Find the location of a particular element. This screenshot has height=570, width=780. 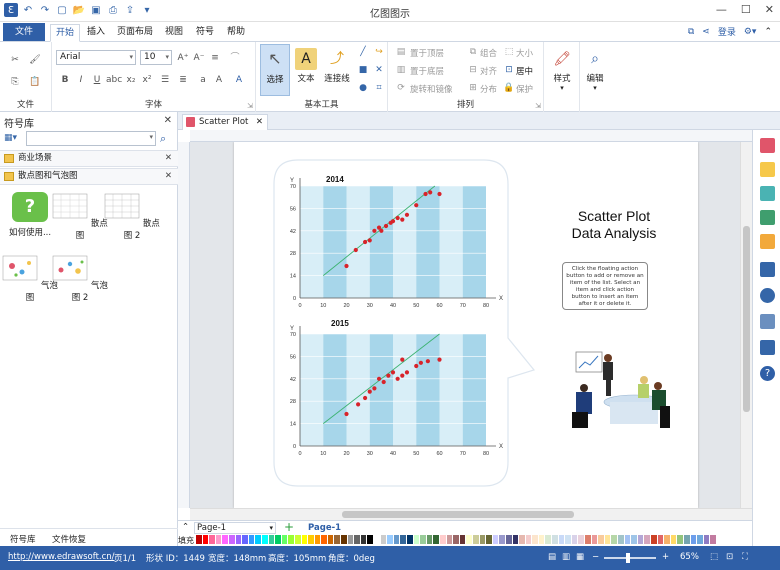

select-tool-button: ↖ 选择 is located at coordinates (275, 70).